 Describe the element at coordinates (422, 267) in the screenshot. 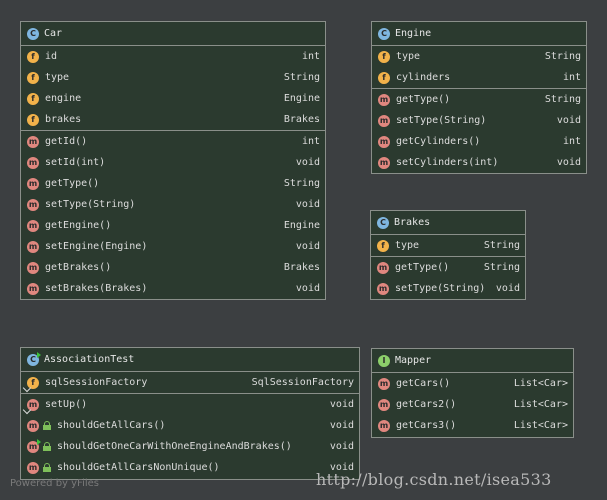

I see `method-name: getType()` at that location.